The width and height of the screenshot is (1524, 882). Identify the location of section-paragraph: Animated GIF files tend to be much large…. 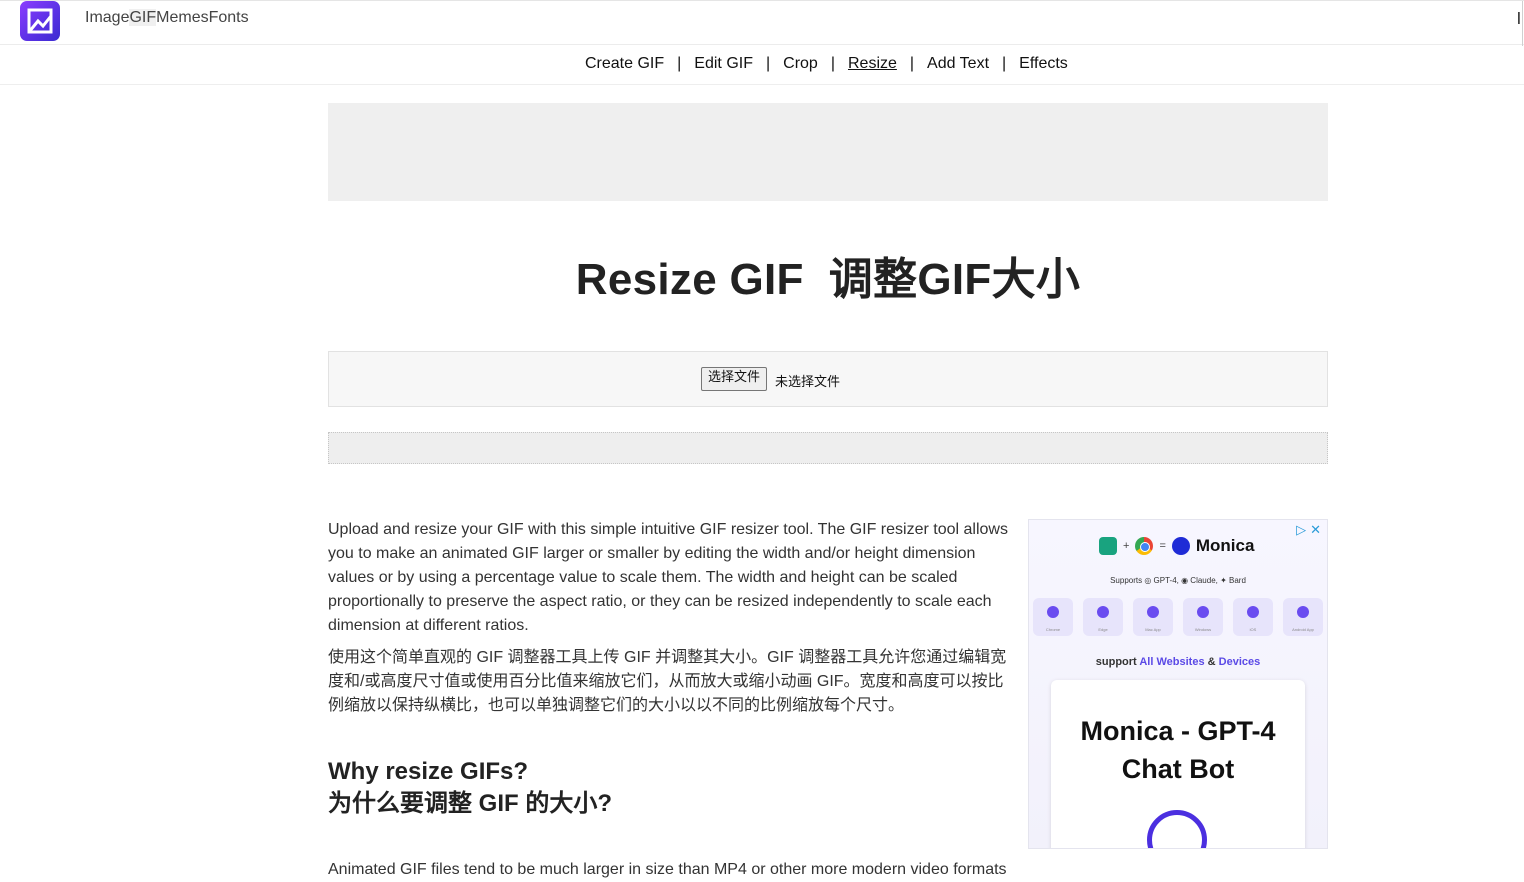
(669, 870).